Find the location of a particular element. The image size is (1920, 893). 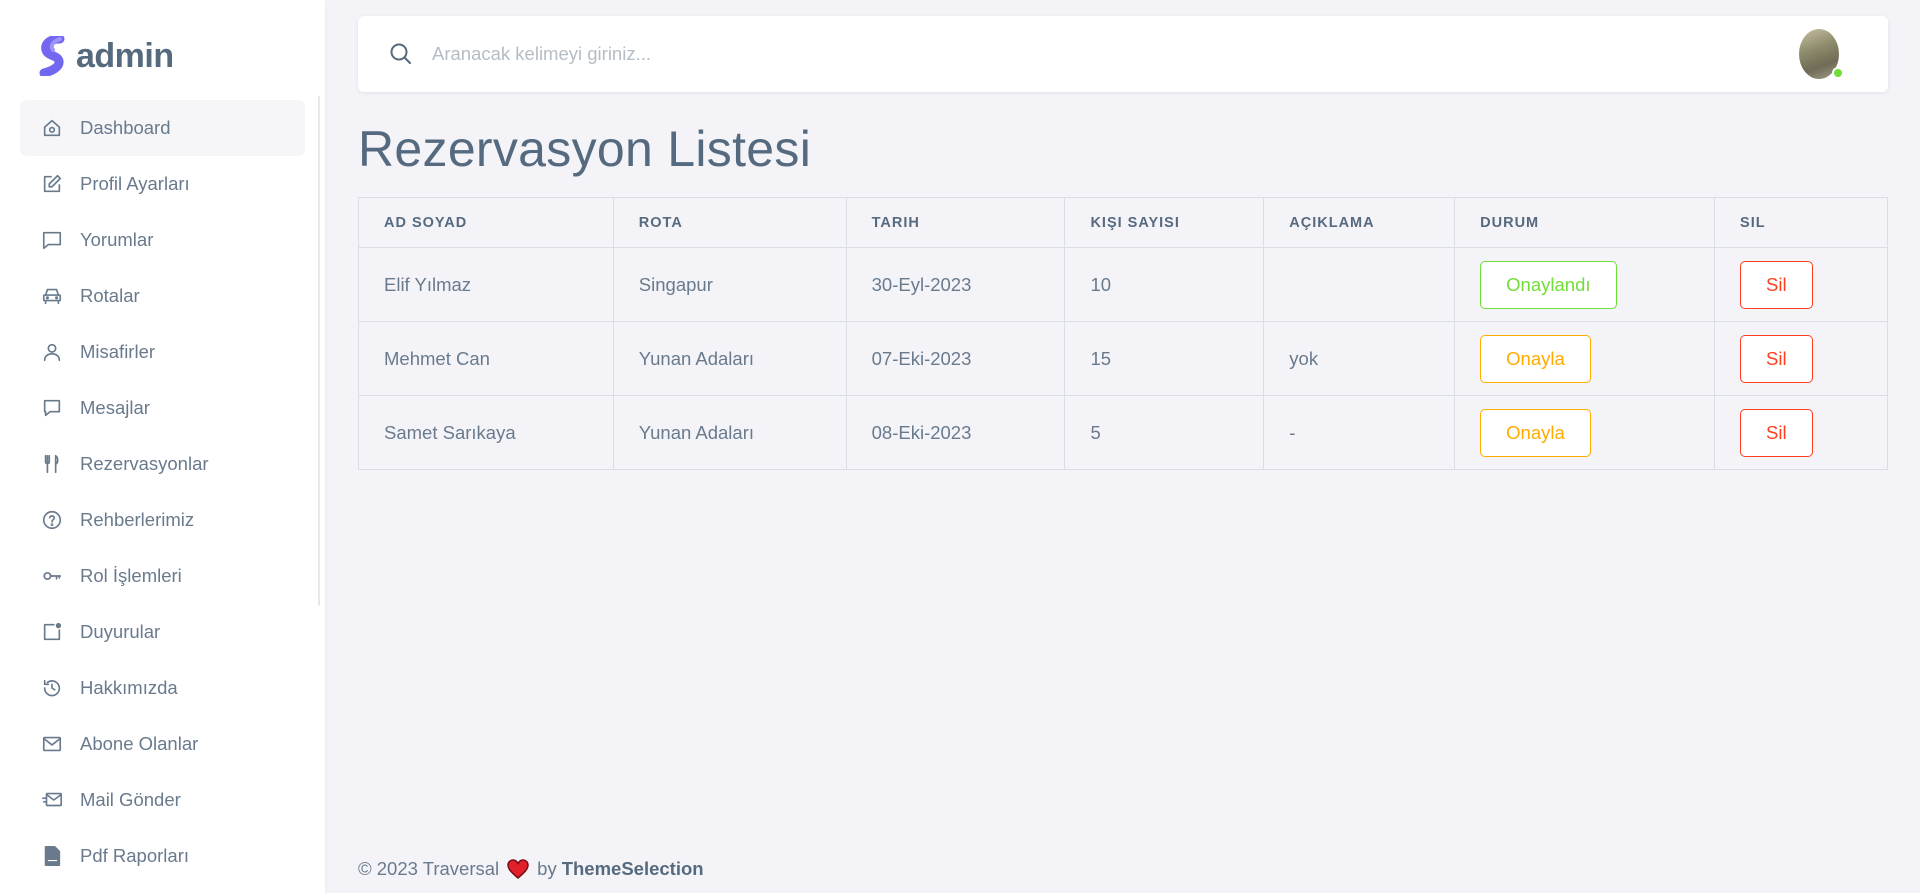

notification-icon is located at coordinates (52, 632).